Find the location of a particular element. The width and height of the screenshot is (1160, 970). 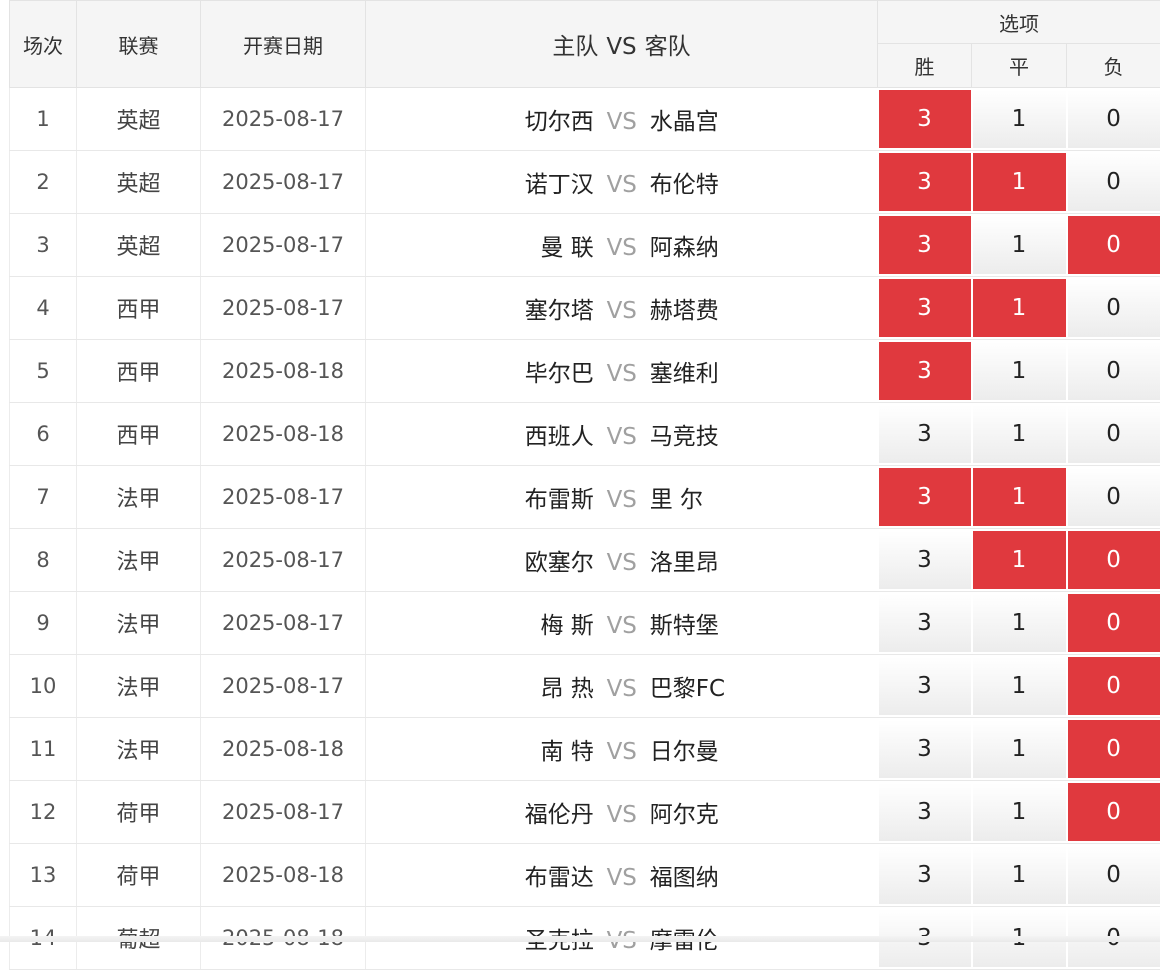

table-row: 2英超2025-08-17诺丁汉VS布伦特310 is located at coordinates (585, 182).